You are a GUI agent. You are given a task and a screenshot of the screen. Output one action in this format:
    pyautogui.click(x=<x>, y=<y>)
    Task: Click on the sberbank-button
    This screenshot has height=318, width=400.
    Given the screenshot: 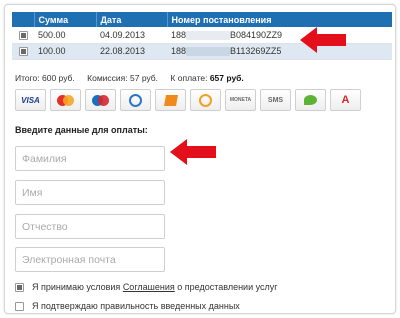 What is the action you would take?
    pyautogui.click(x=310, y=100)
    